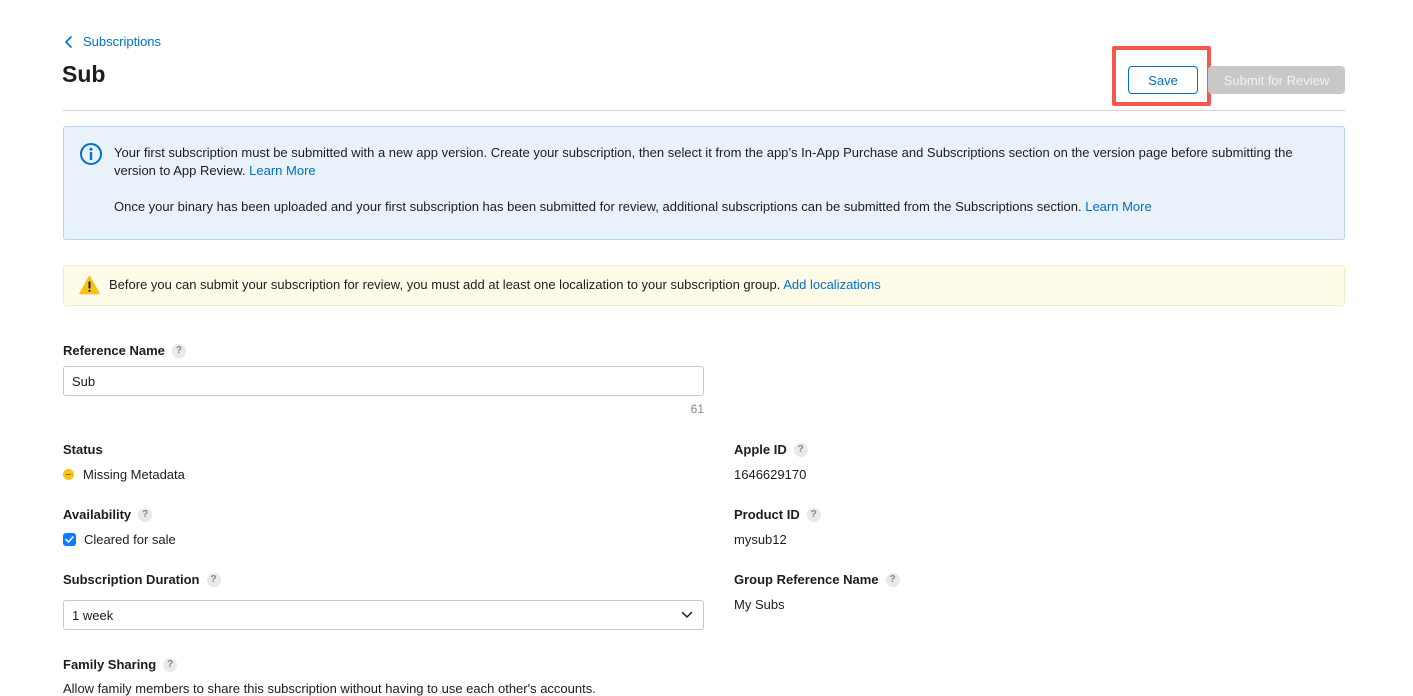  What do you see at coordinates (806, 579) in the screenshot?
I see `group-reference-name-label-text: Group Reference Name` at bounding box center [806, 579].